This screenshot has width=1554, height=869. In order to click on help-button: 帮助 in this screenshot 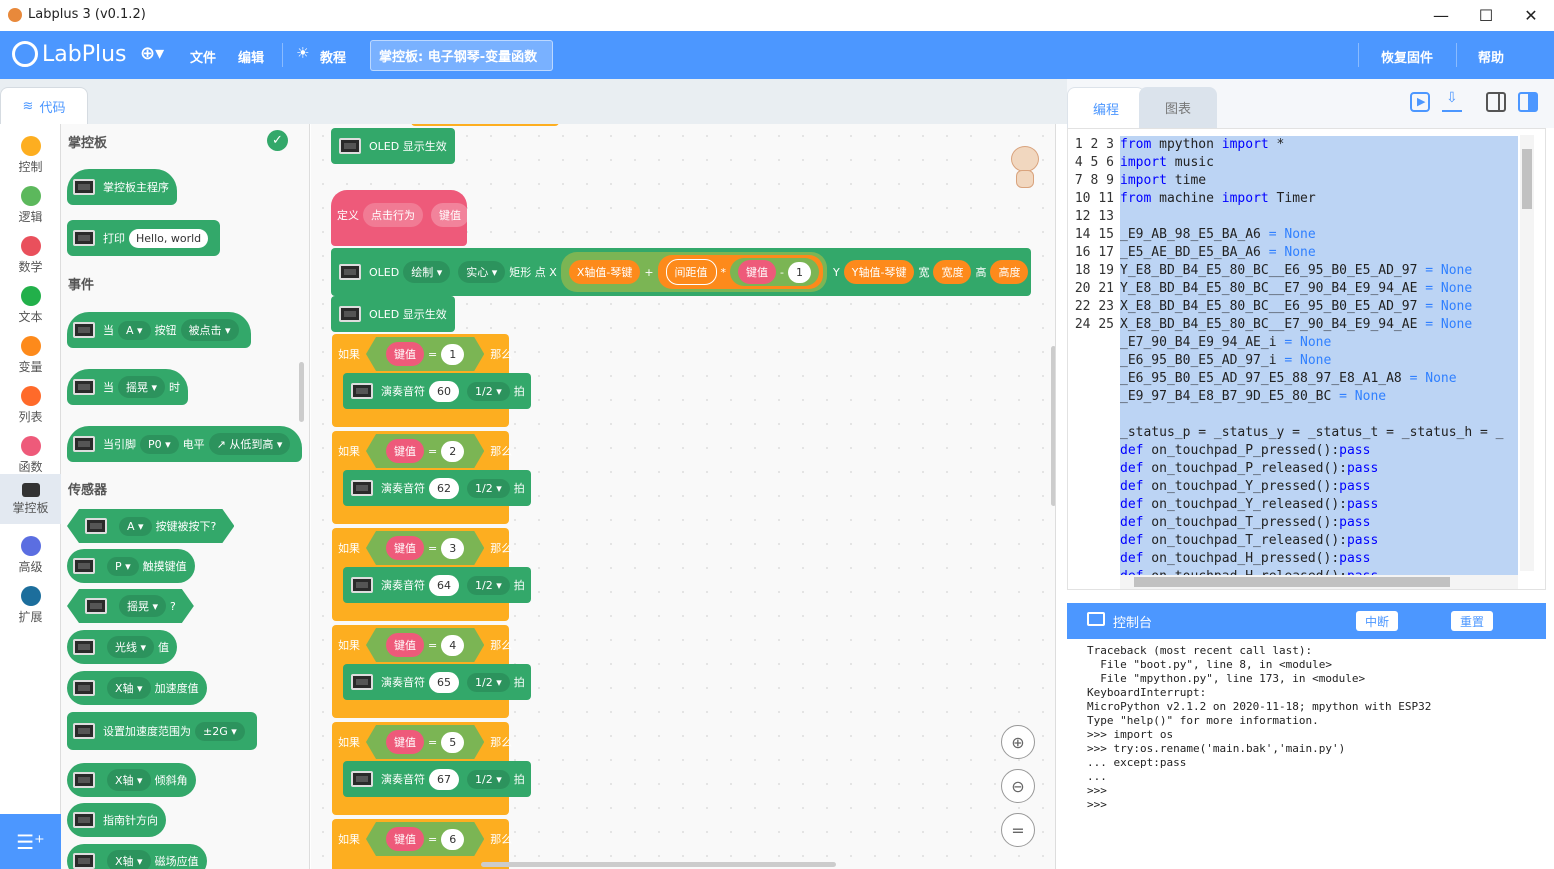, I will do `click(1491, 56)`.